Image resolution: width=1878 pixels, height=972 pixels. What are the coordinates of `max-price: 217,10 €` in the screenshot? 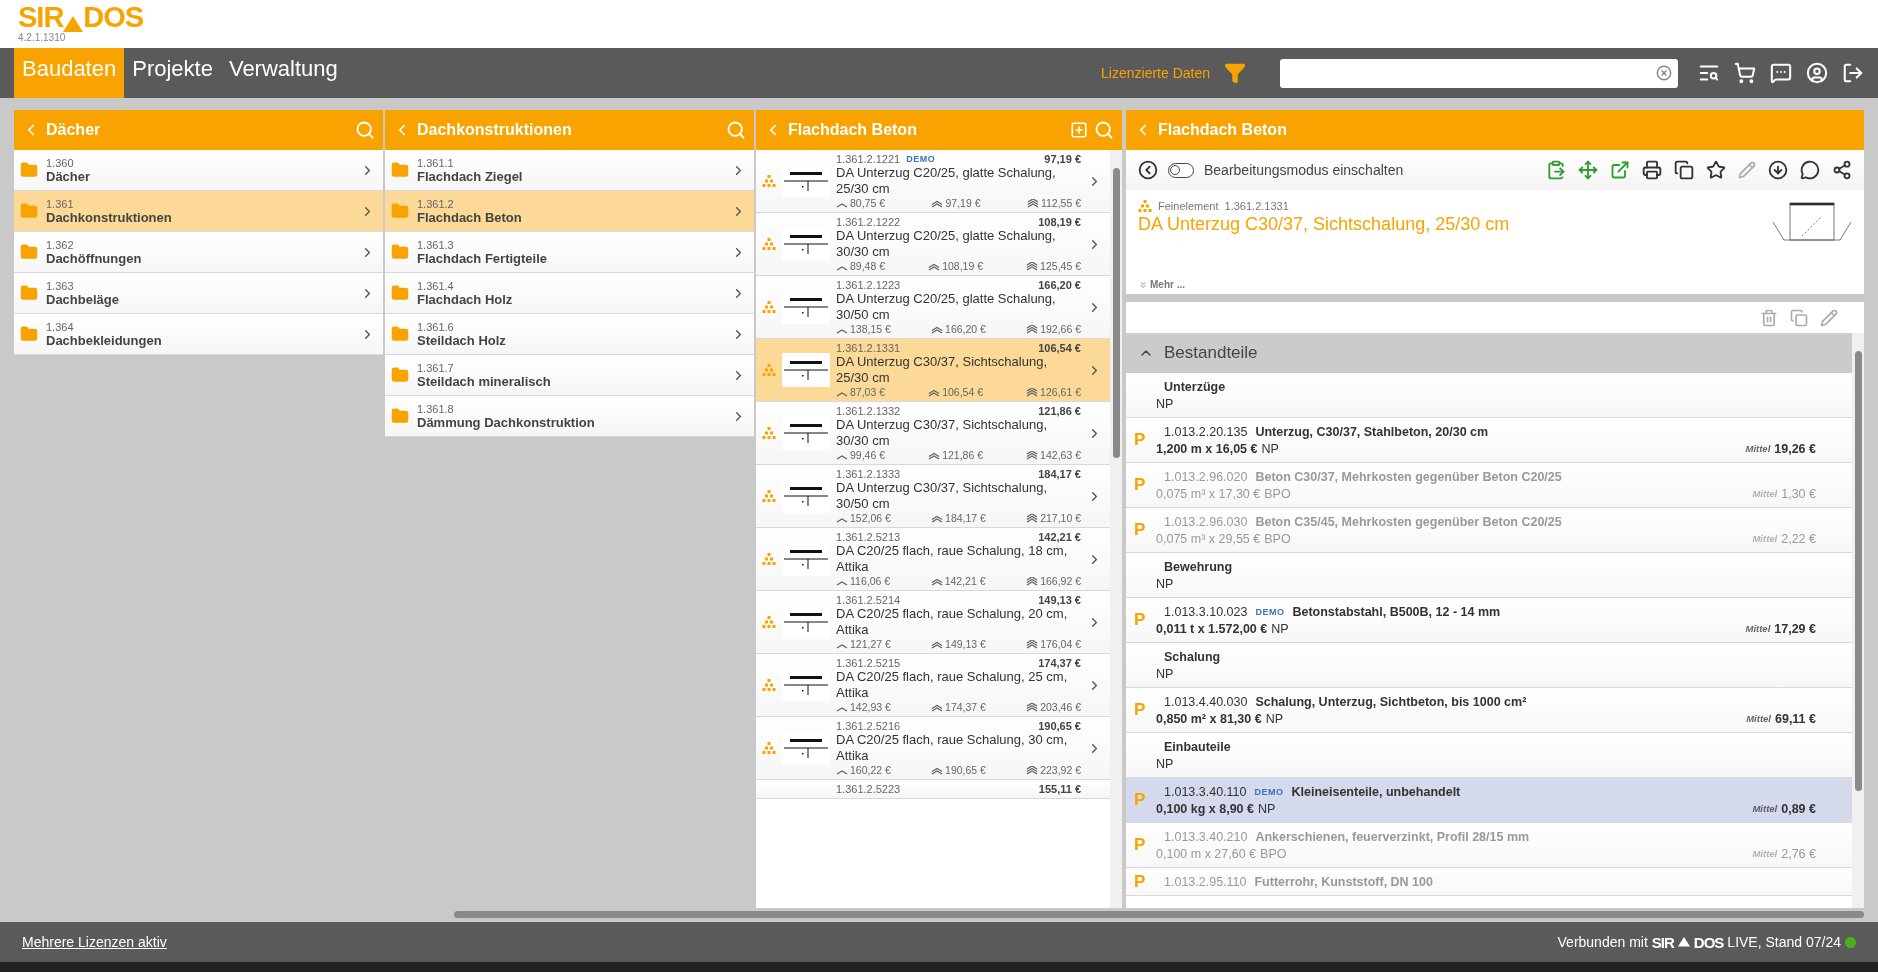 It's located at (1060, 518).